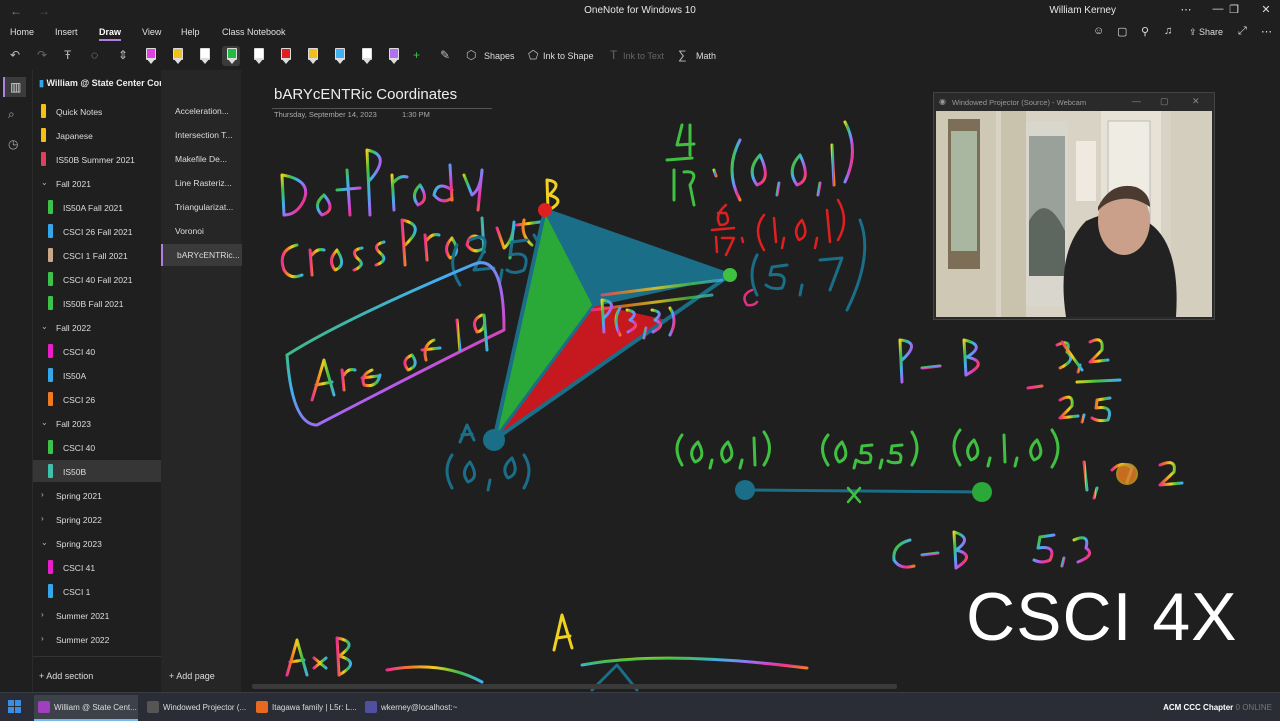 The height and width of the screenshot is (721, 1280). What do you see at coordinates (66, 32) in the screenshot?
I see `menu-insert: Insert` at bounding box center [66, 32].